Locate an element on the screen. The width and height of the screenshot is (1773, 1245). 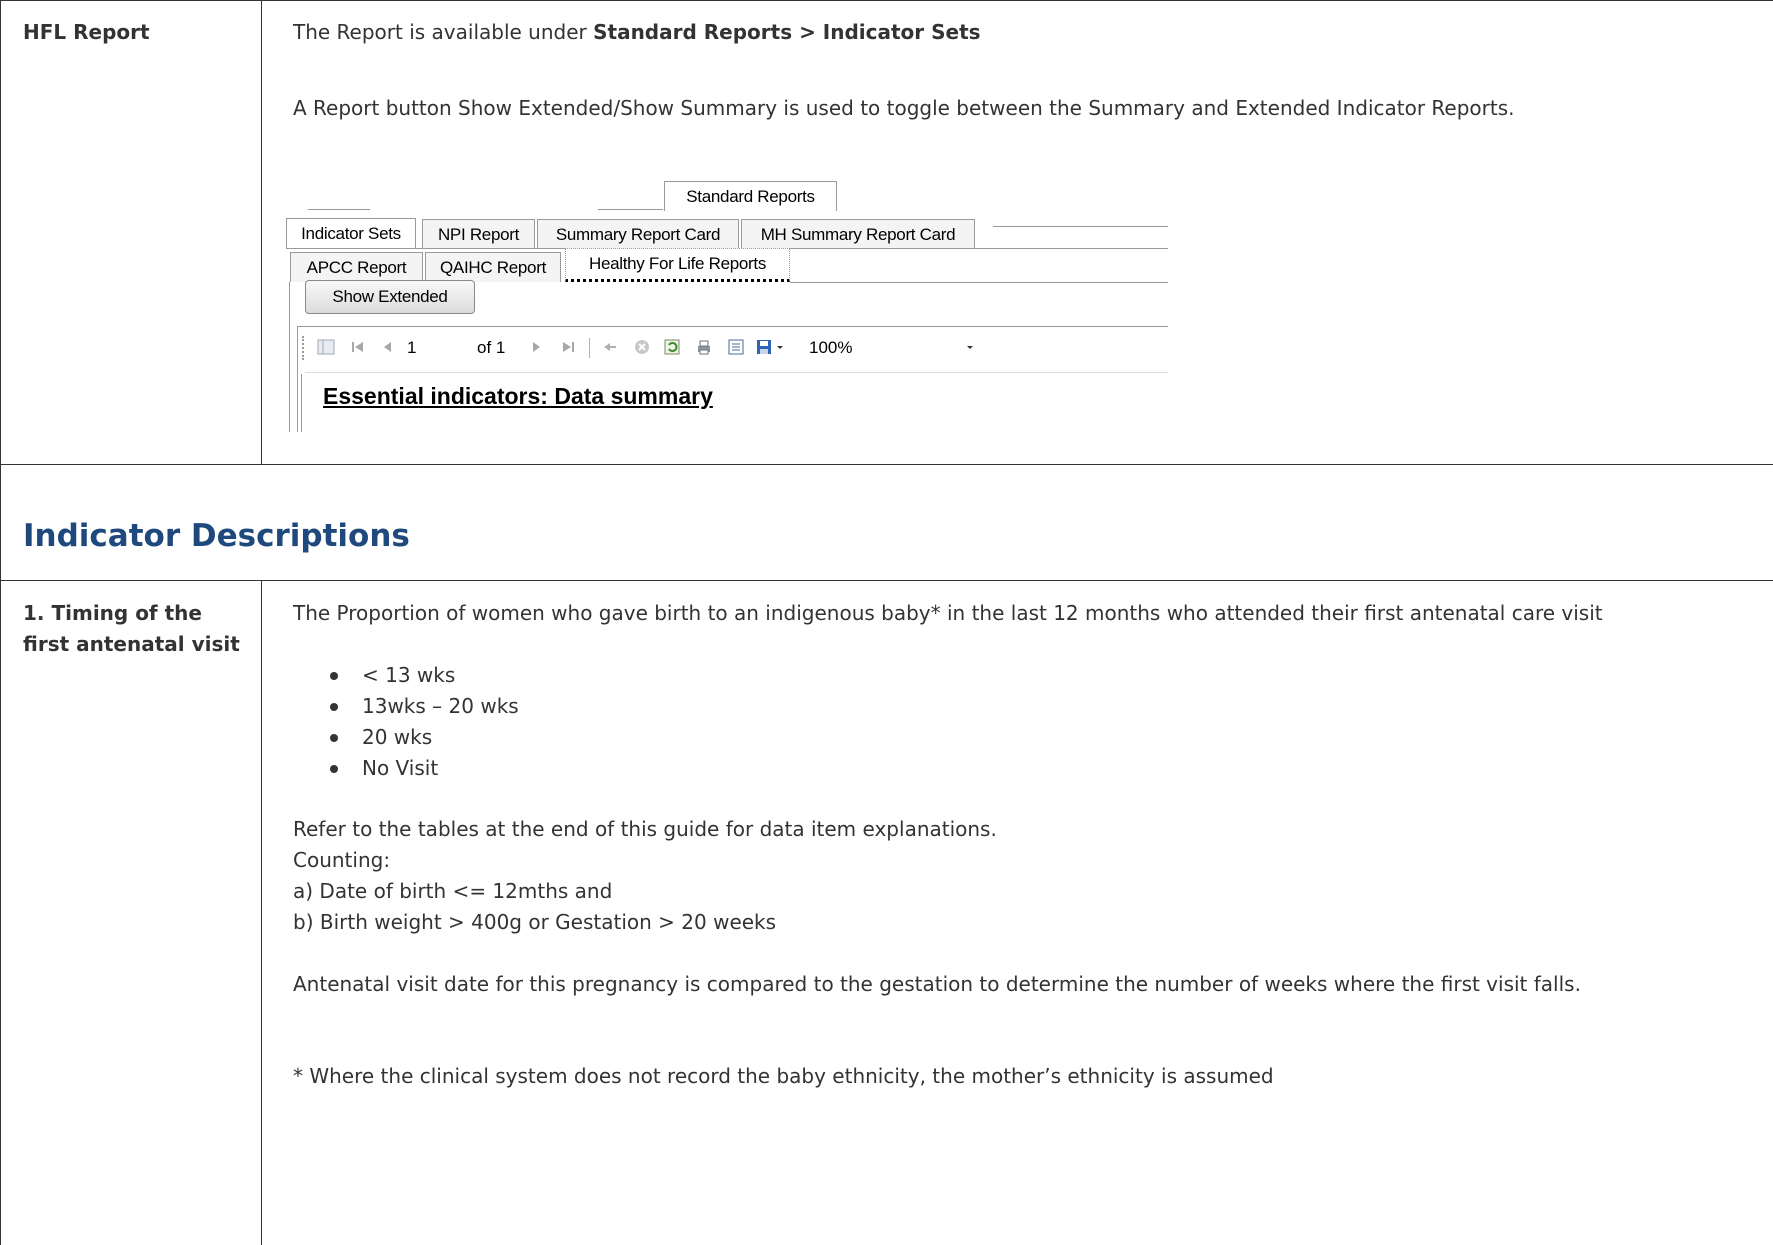
page-setup-icon is located at coordinates (736, 347).